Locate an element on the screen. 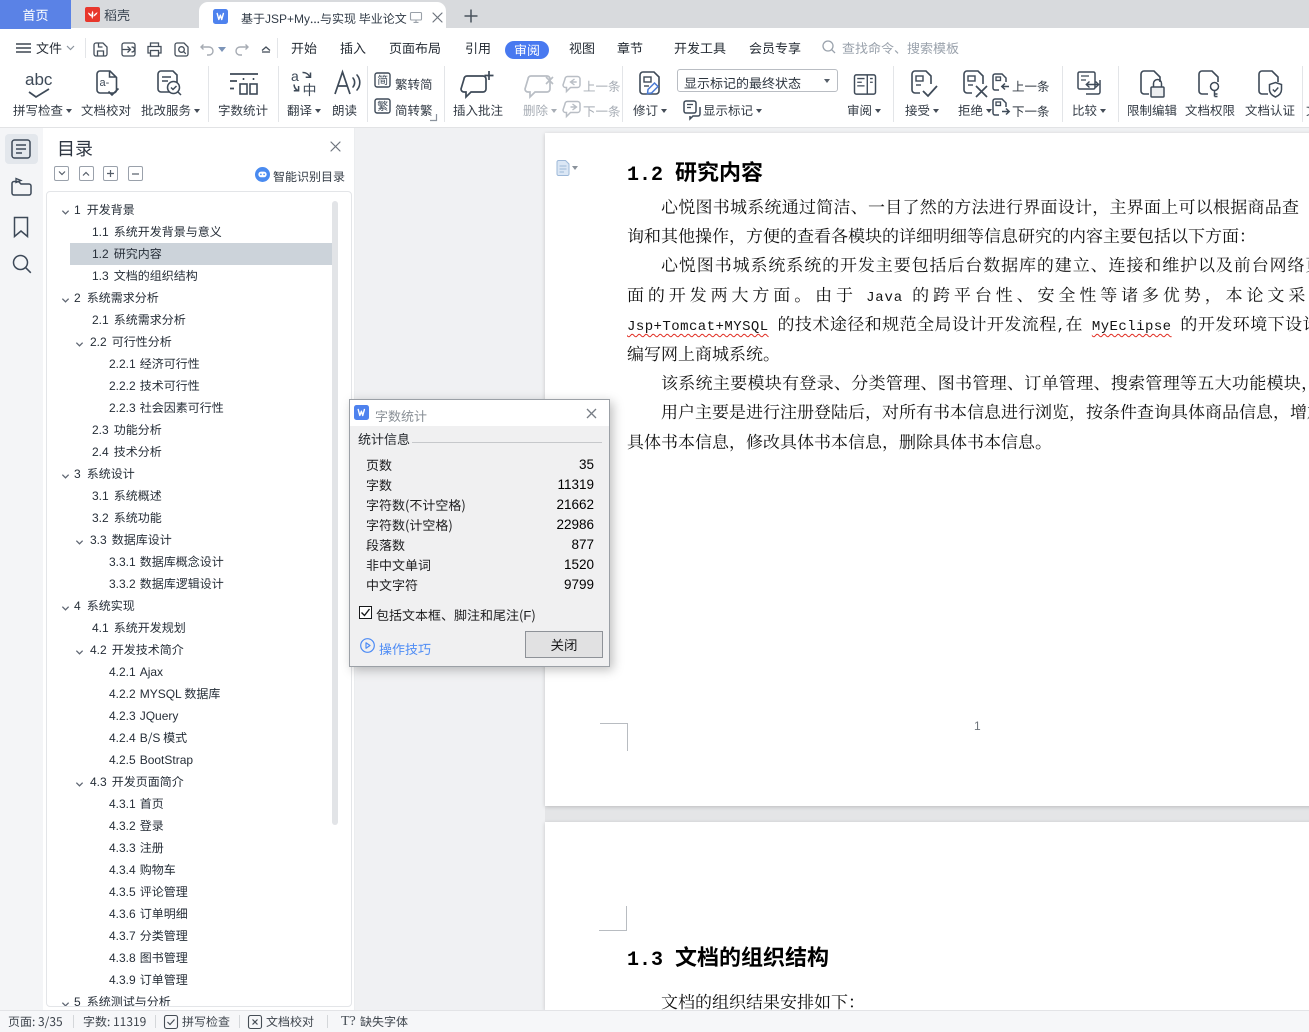 This screenshot has width=1309, height=1032. svg-text: 中 is located at coordinates (310, 90).